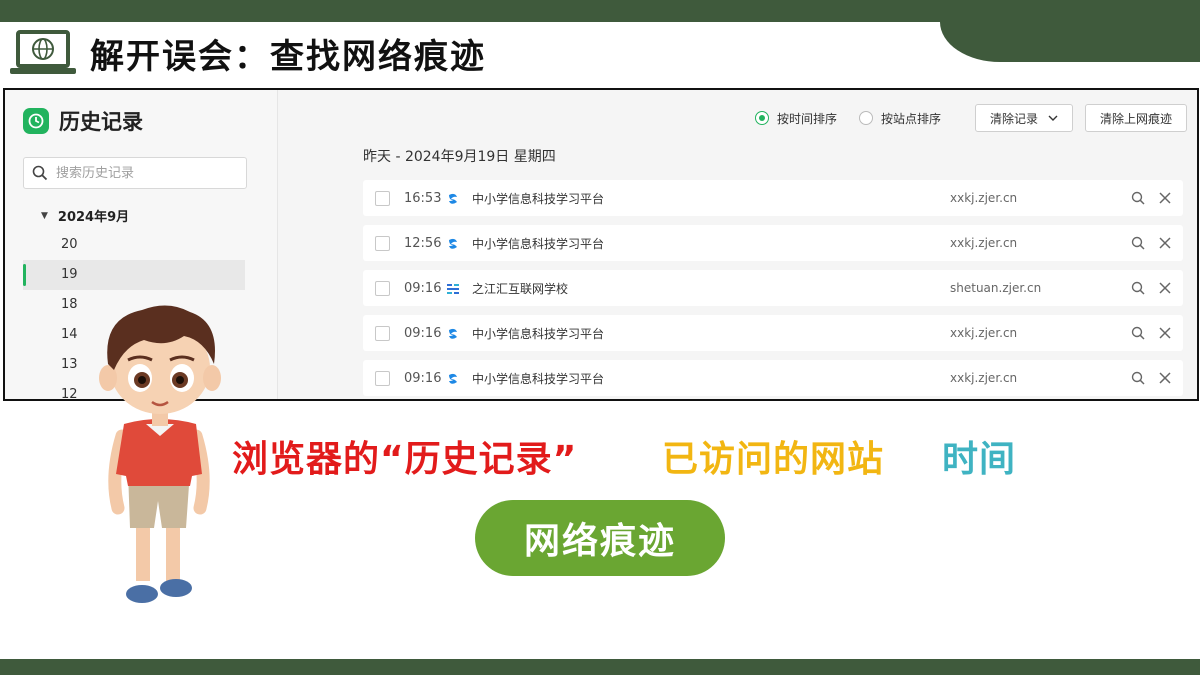 The width and height of the screenshot is (1200, 675). I want to click on chevron-down-icon, so click(1053, 118).